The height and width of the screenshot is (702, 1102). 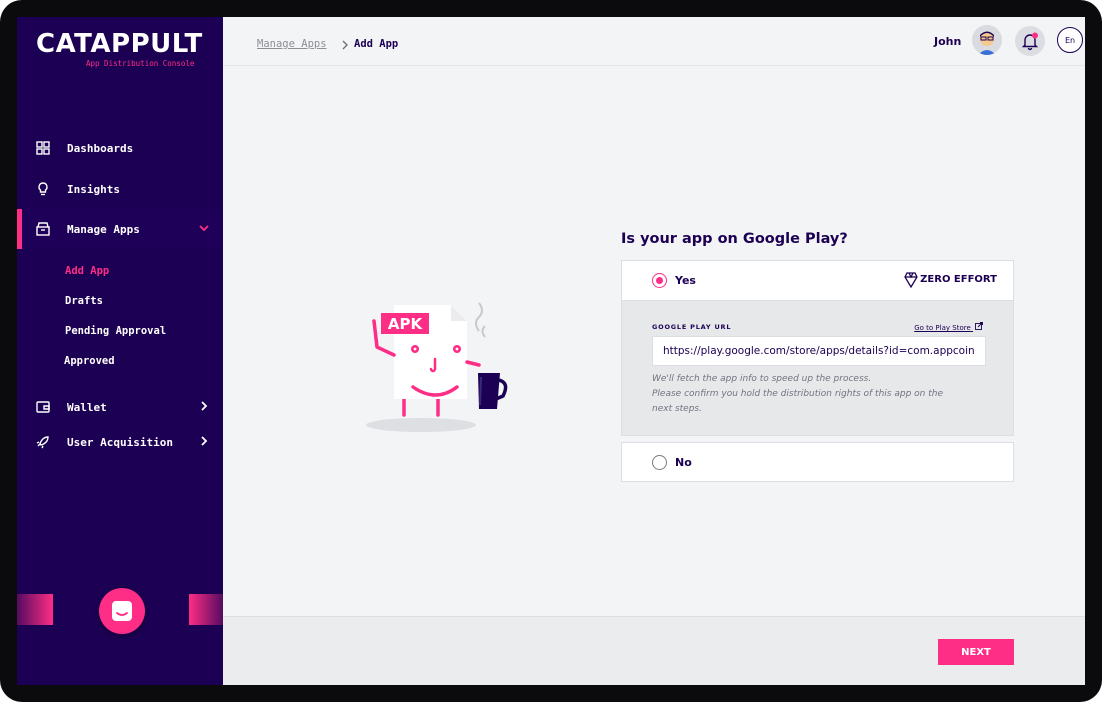 I want to click on footer-bar: NEXT, so click(x=654, y=650).